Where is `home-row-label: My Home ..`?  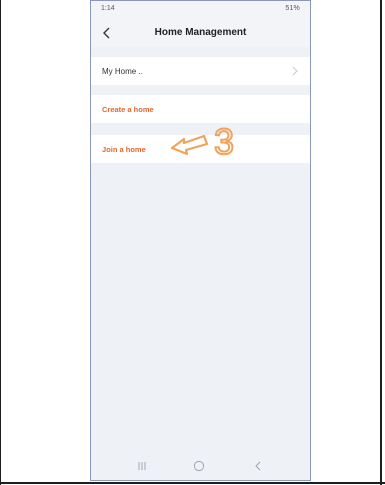 home-row-label: My Home .. is located at coordinates (122, 71).